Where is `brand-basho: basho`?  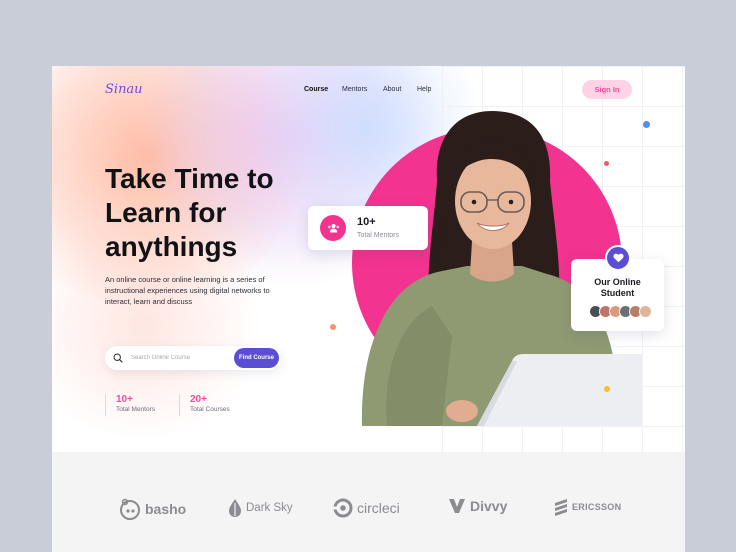 brand-basho: basho is located at coordinates (152, 509).